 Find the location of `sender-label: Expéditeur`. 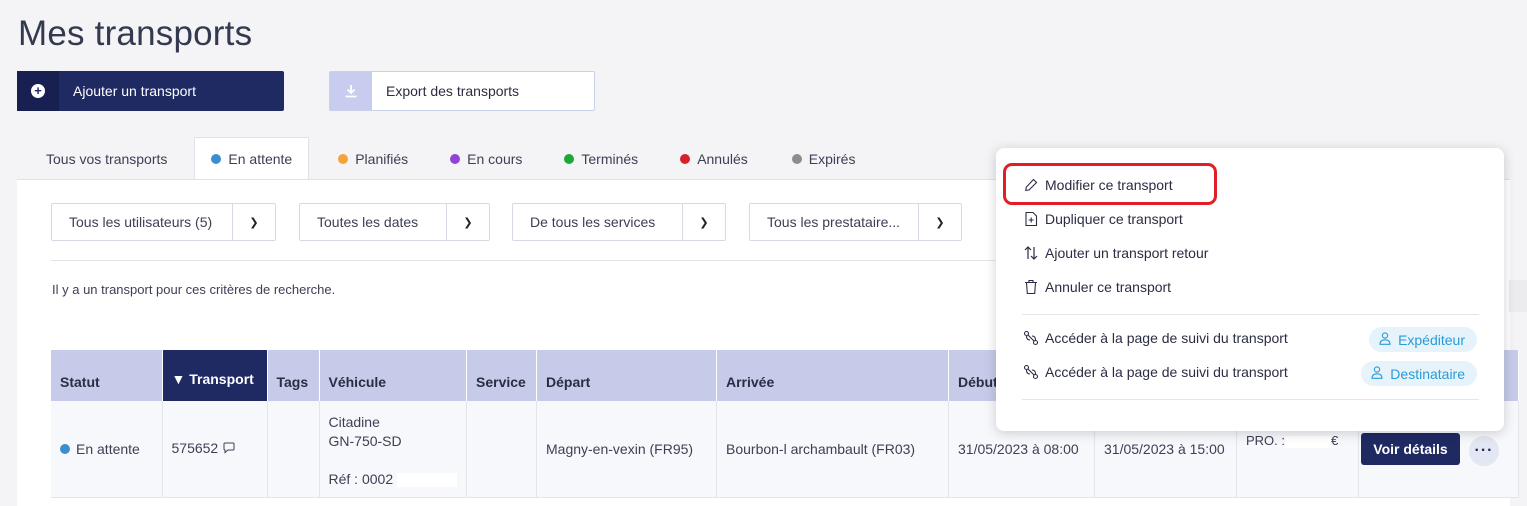

sender-label: Expéditeur is located at coordinates (1431, 339).